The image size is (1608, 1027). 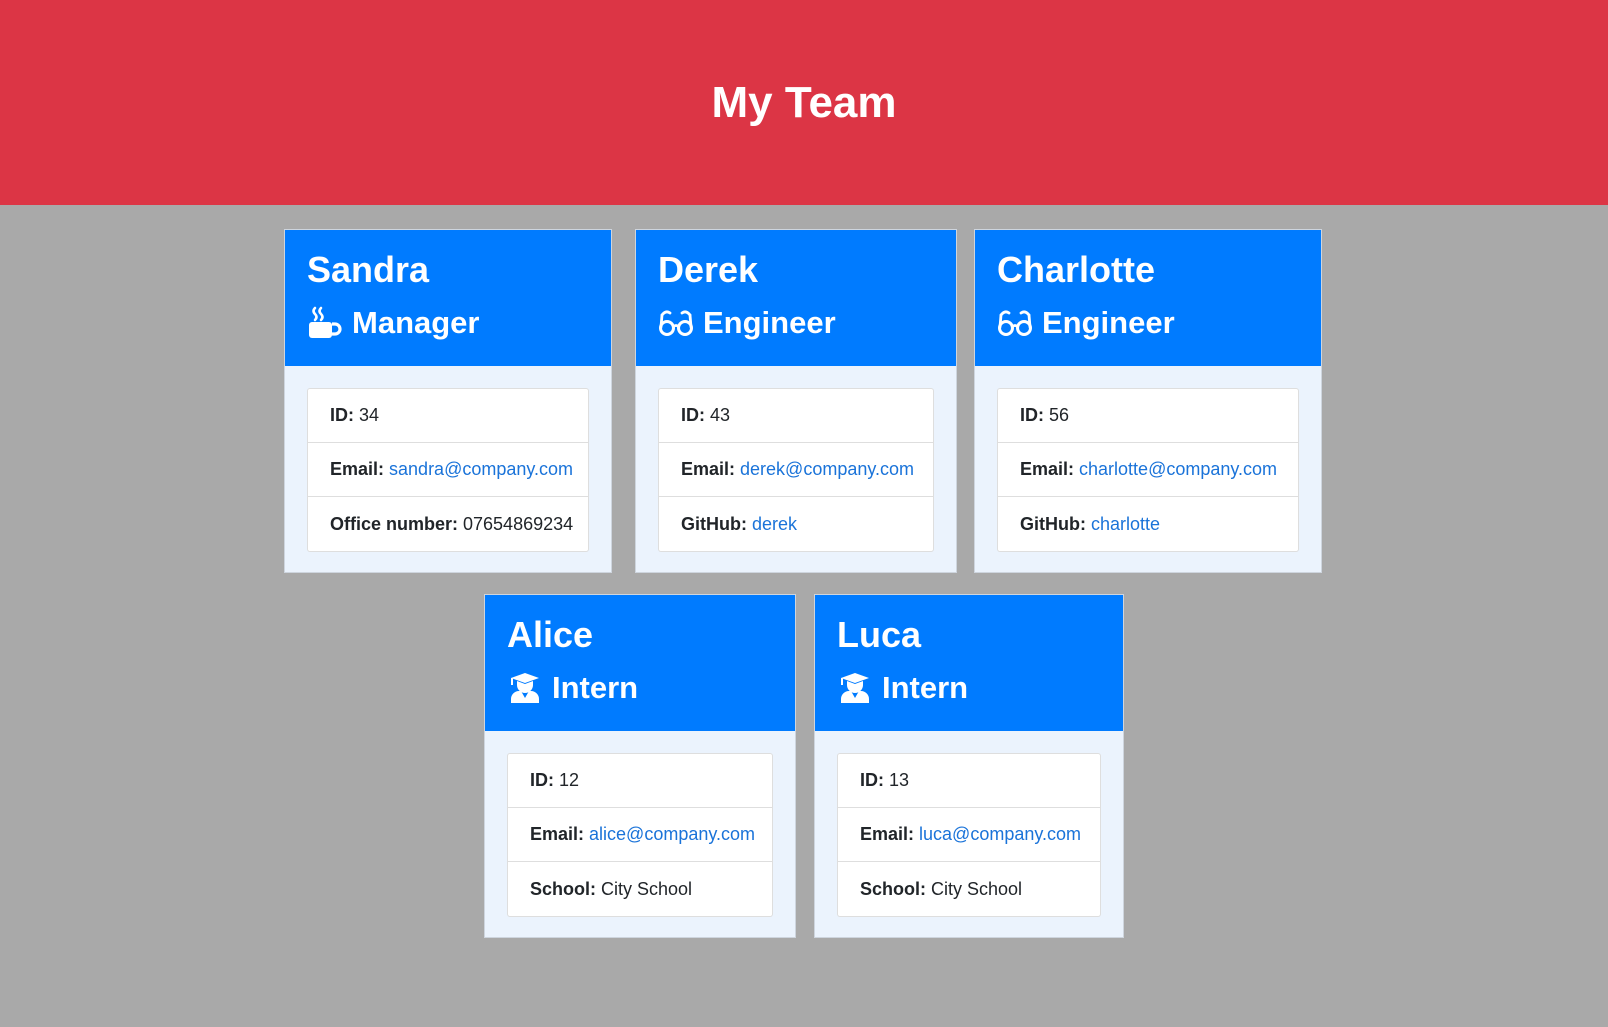 I want to click on list-item-id: ID: 43, so click(x=796, y=416).